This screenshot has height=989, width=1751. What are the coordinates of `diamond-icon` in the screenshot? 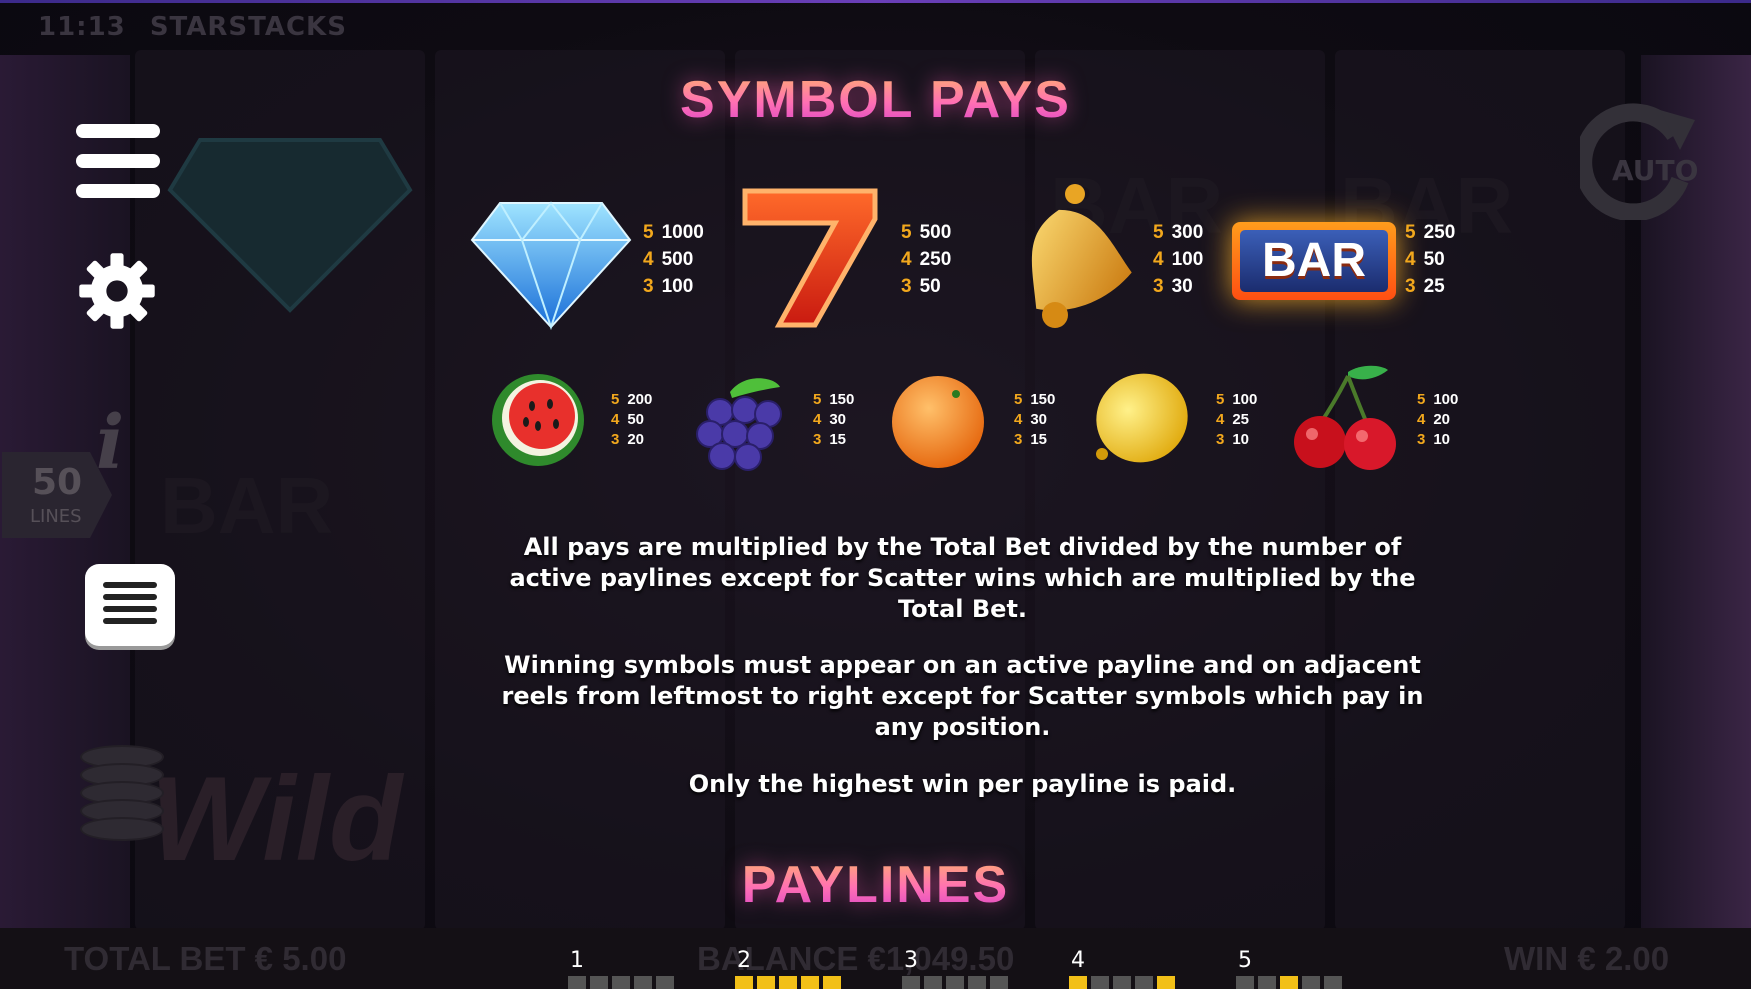 It's located at (551, 265).